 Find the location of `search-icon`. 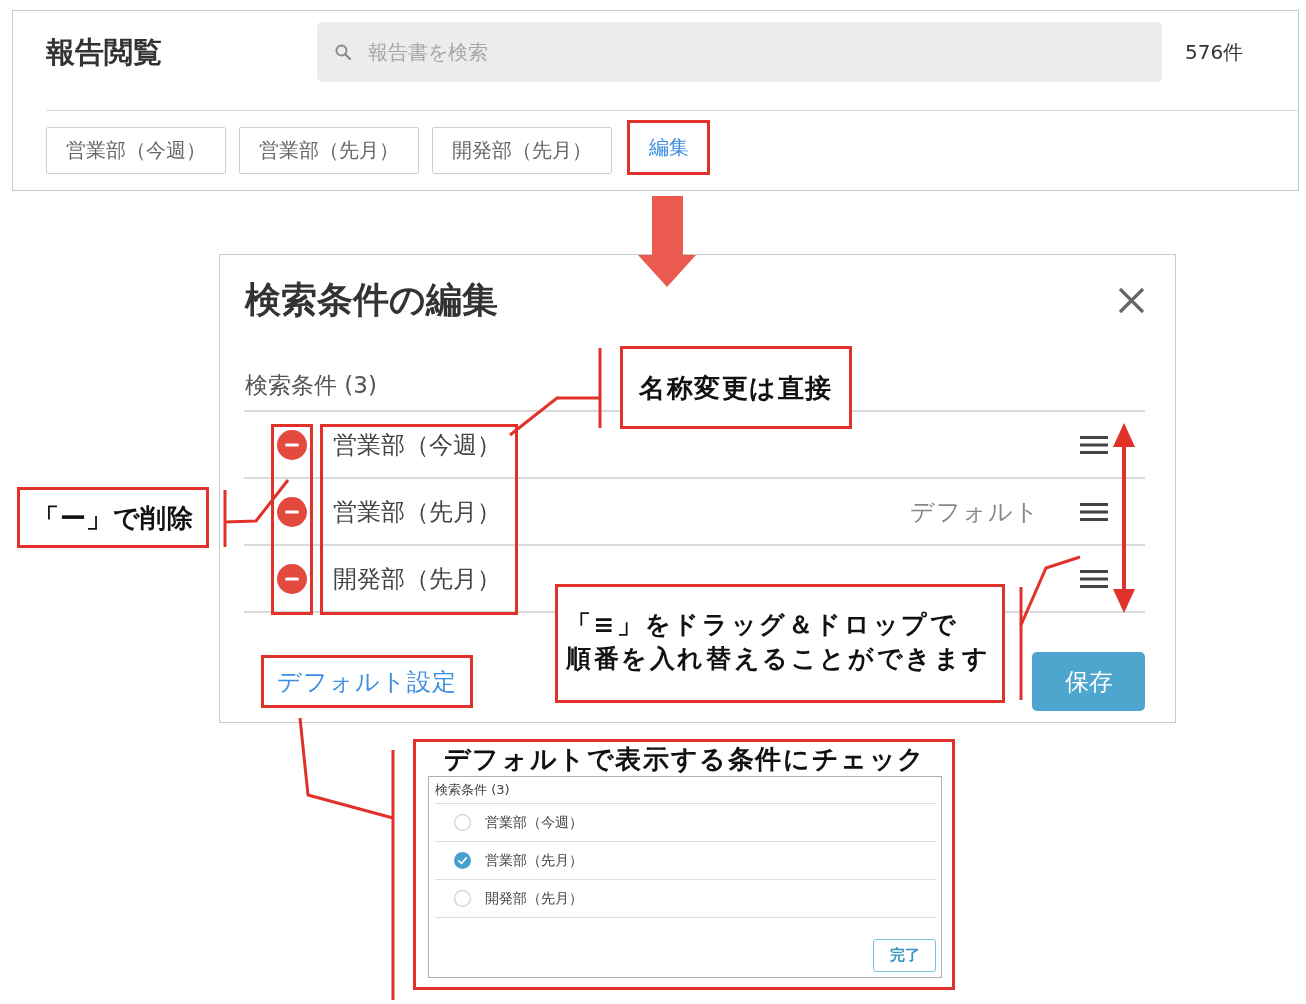

search-icon is located at coordinates (343, 52).